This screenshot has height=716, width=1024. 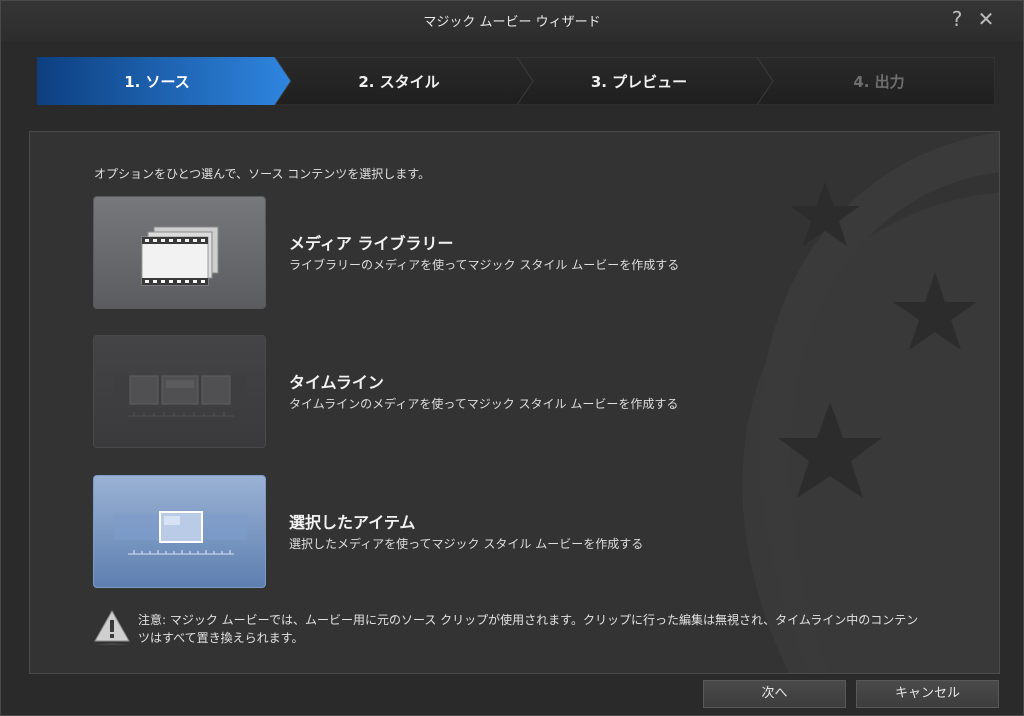 I want to click on selected-item-icon, so click(x=180, y=533).